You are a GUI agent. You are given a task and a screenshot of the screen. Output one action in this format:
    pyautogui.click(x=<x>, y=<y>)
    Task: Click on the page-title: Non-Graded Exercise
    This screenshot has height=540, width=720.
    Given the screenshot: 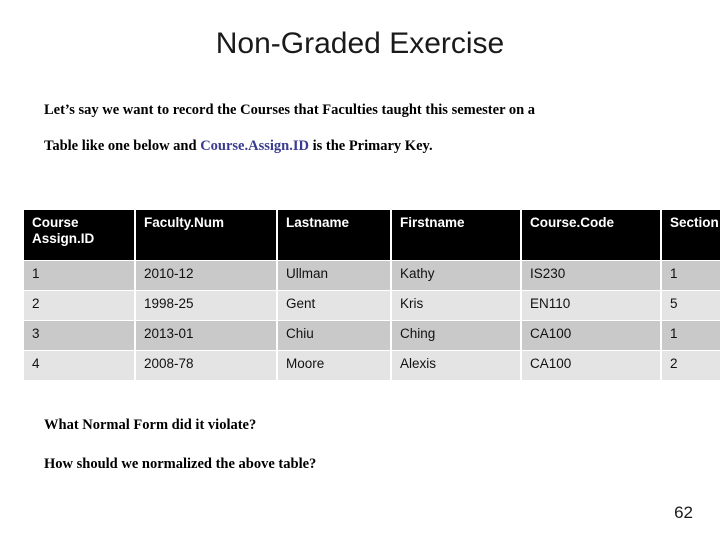 What is the action you would take?
    pyautogui.click(x=360, y=43)
    